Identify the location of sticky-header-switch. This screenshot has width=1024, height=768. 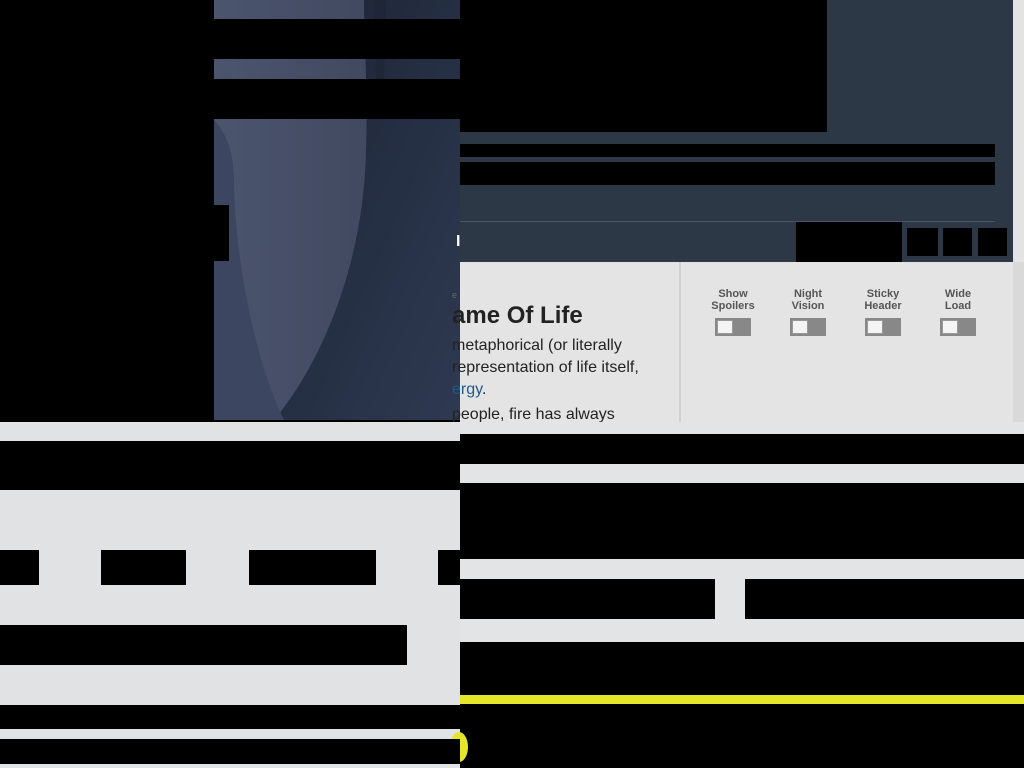
(883, 327).